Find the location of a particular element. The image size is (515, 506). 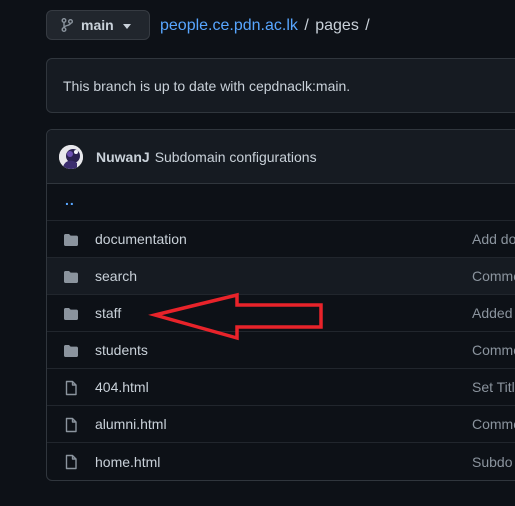

breadcrumb-repo-link: people.ce.pdn.ac.lk is located at coordinates (229, 25).